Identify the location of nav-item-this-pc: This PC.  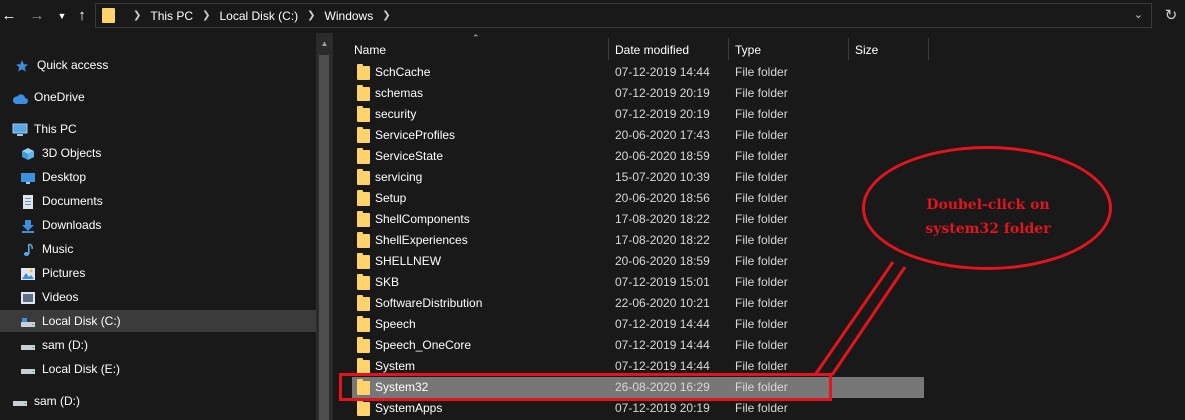
(44, 129).